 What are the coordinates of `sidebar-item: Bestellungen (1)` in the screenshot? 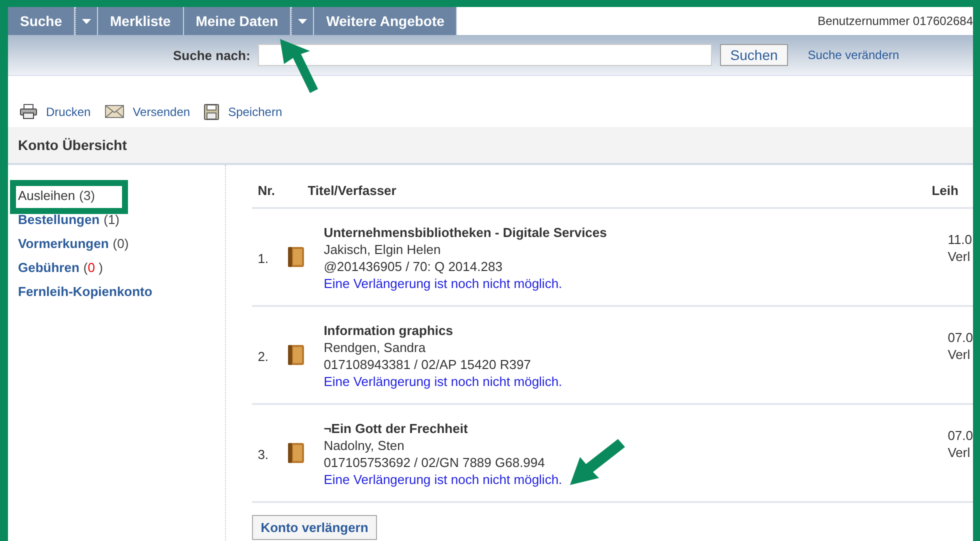 It's located at (121, 219).